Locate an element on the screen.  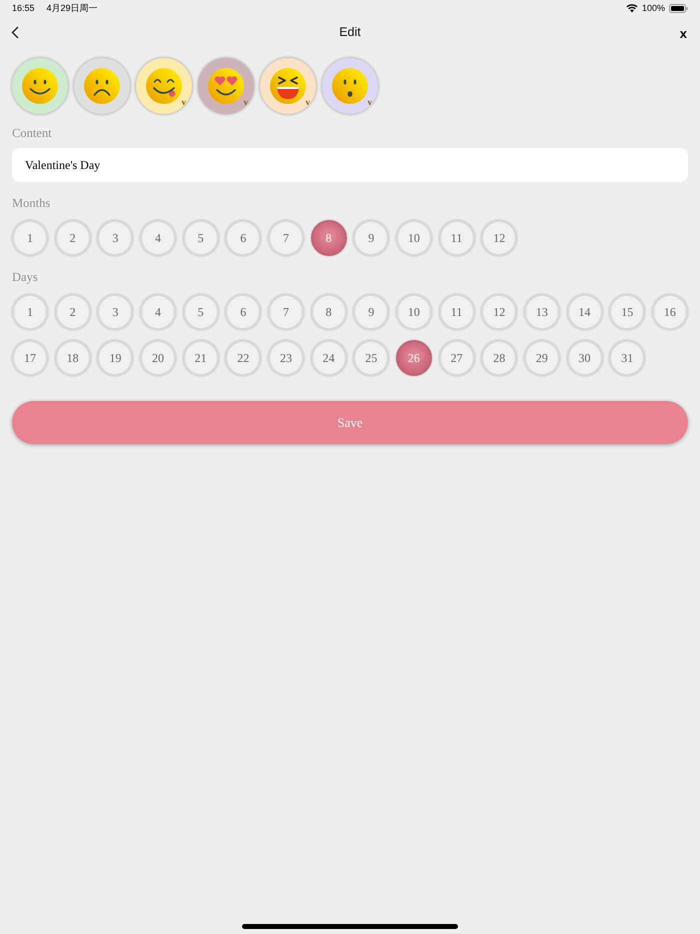
day-button: 21 is located at coordinates (200, 358).